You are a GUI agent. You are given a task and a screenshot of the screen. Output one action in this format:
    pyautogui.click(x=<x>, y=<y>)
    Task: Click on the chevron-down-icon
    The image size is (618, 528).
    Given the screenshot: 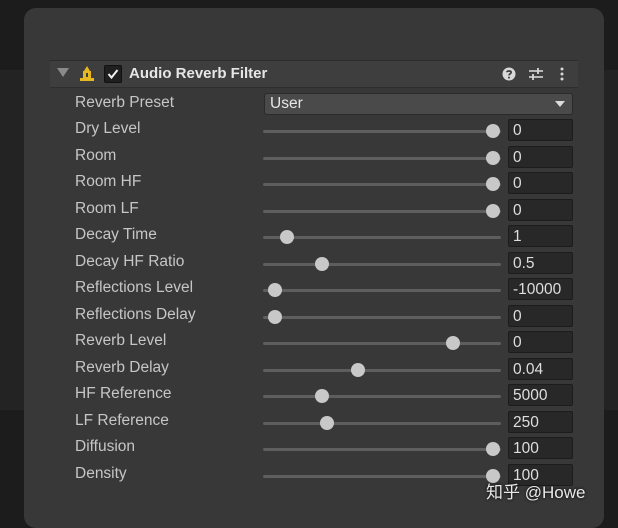 What is the action you would take?
    pyautogui.click(x=560, y=104)
    